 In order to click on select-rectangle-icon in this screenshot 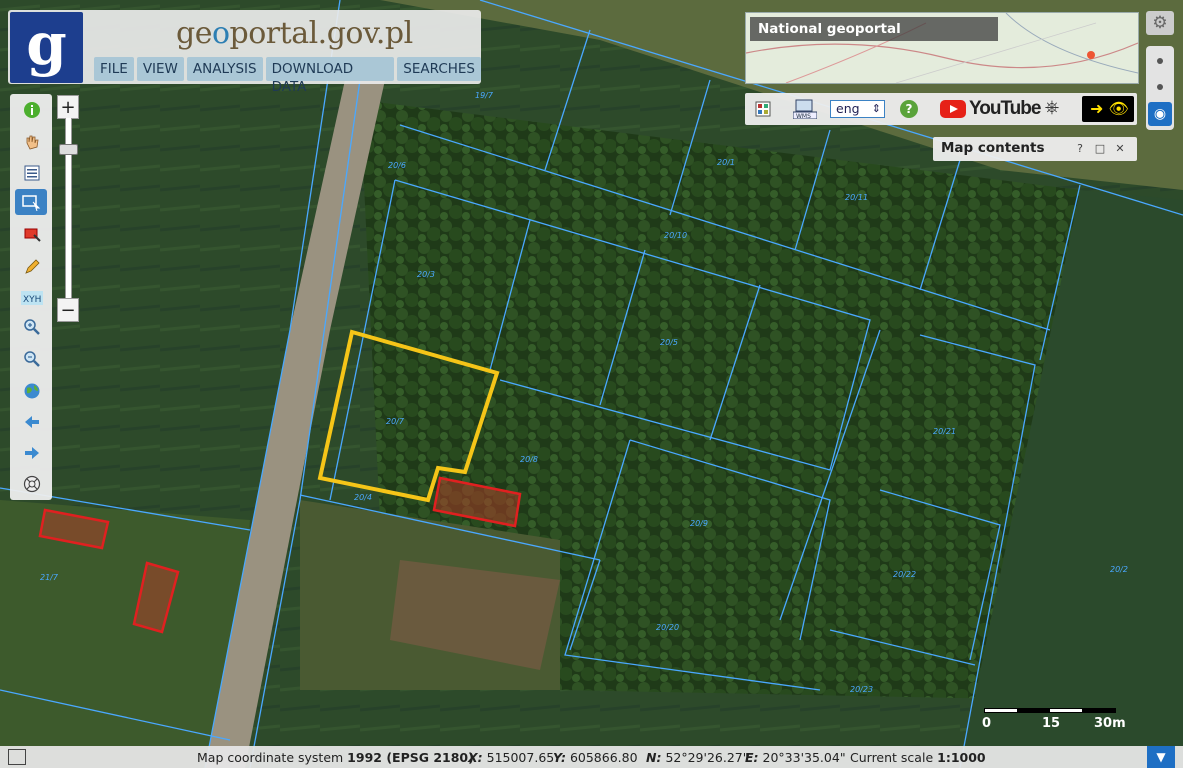, I will do `click(31, 202)`.